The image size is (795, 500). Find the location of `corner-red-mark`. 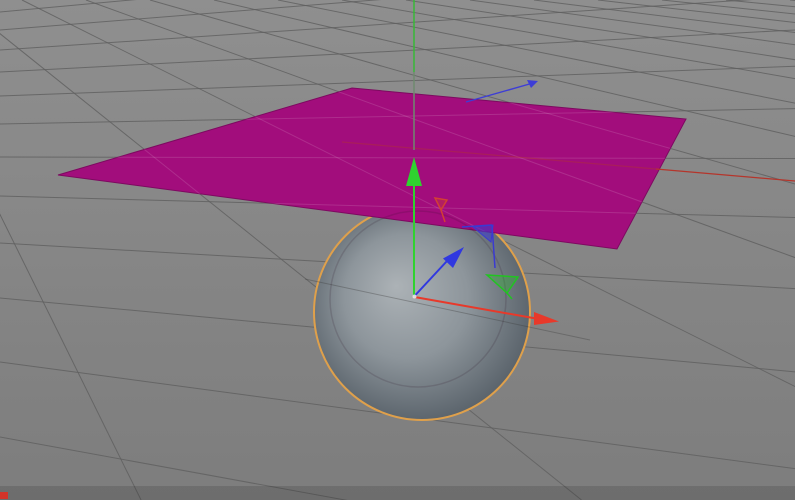

corner-red-mark is located at coordinates (4, 495).